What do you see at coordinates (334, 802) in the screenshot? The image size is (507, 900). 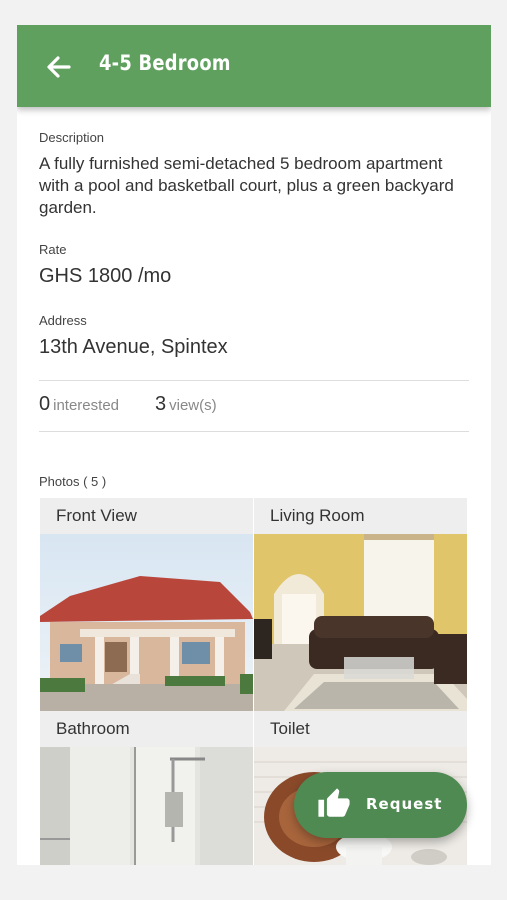 I see `thumbs-up-icon` at bounding box center [334, 802].